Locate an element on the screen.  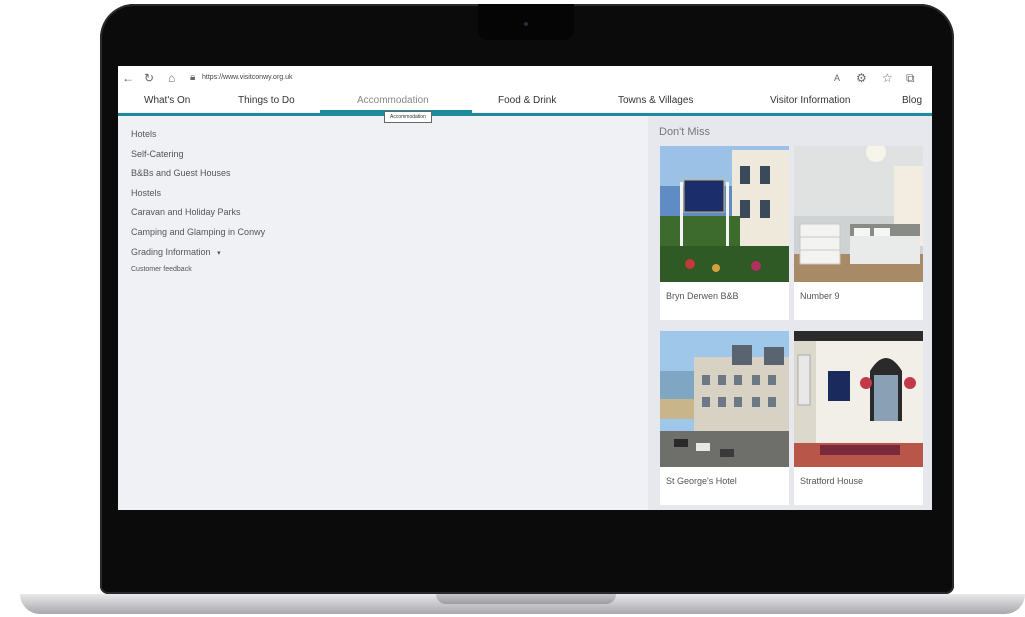
menu-item-self-catering: Self-Catering is located at coordinates (157, 154).